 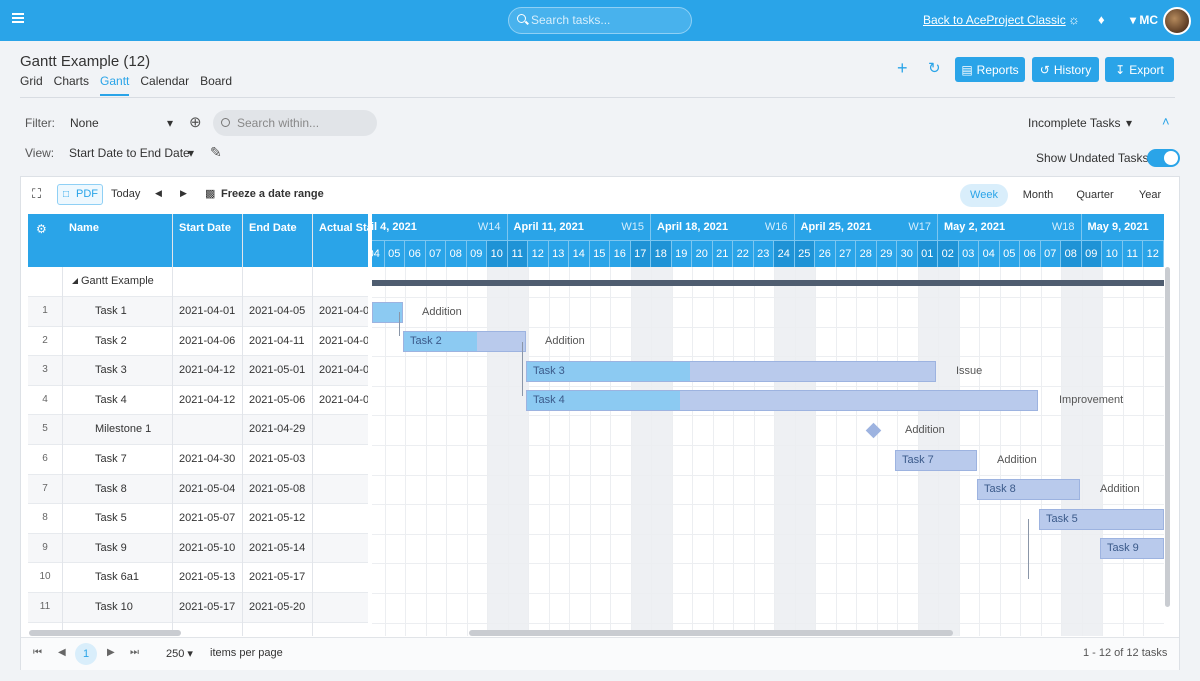 What do you see at coordinates (36, 194) in the screenshot?
I see `fullscreen-icon: ⛶` at bounding box center [36, 194].